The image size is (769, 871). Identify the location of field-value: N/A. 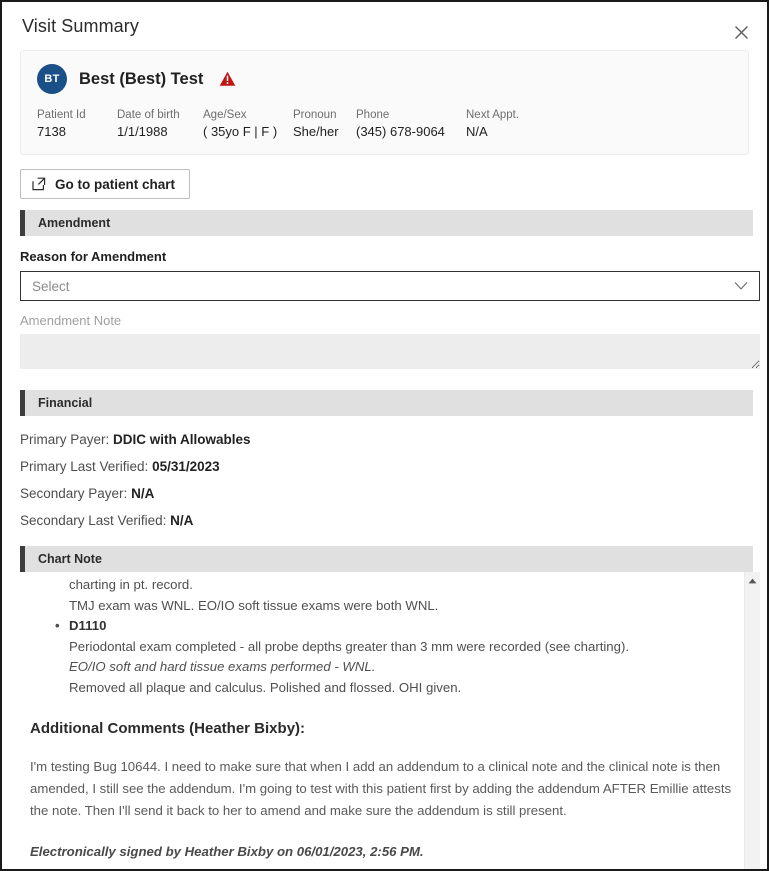
(477, 131).